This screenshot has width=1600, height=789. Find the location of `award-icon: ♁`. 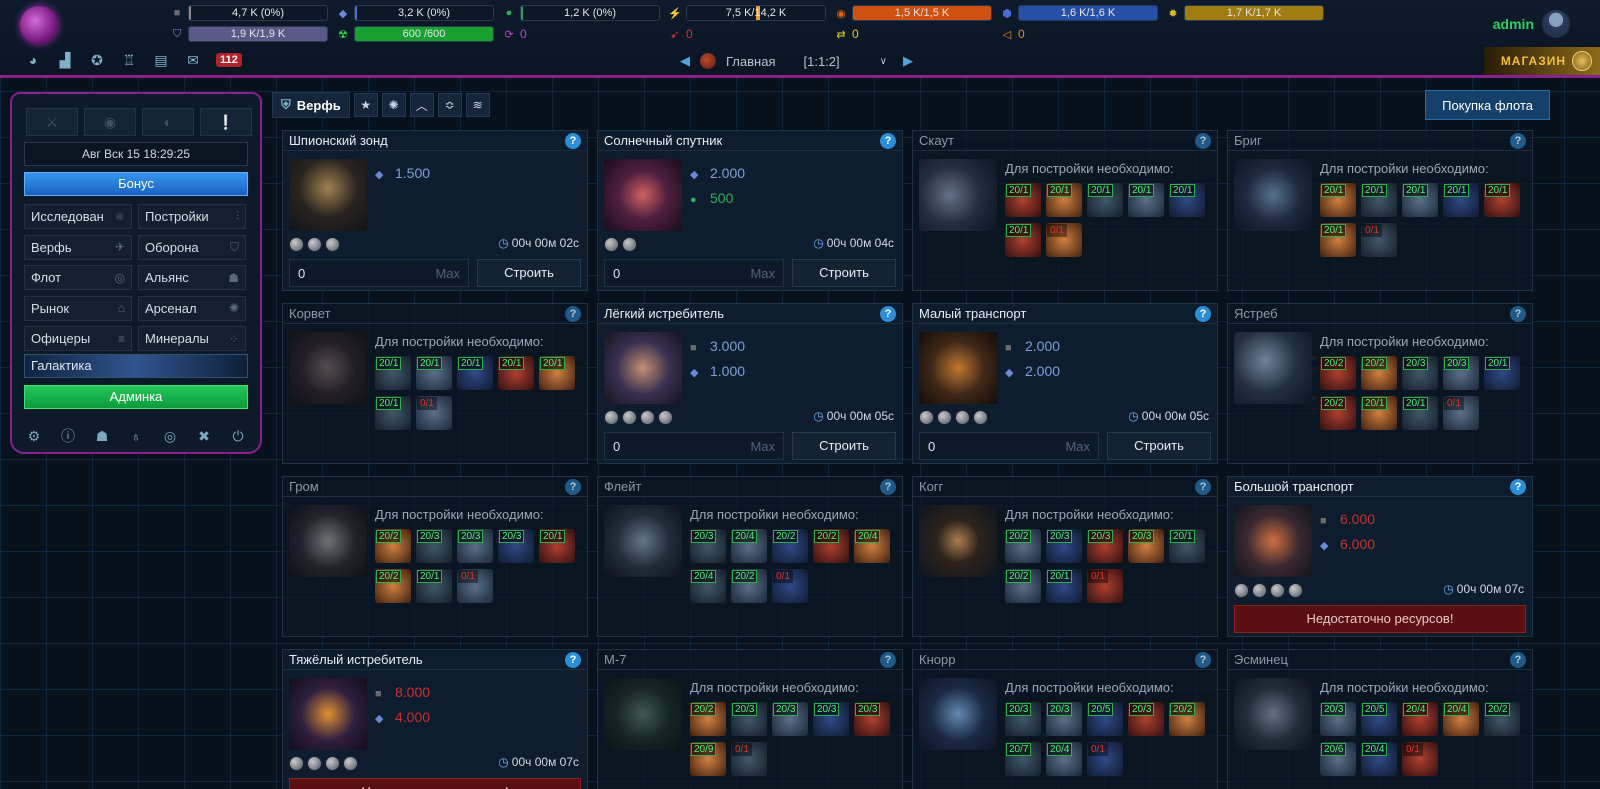

award-icon: ♁ is located at coordinates (136, 436).